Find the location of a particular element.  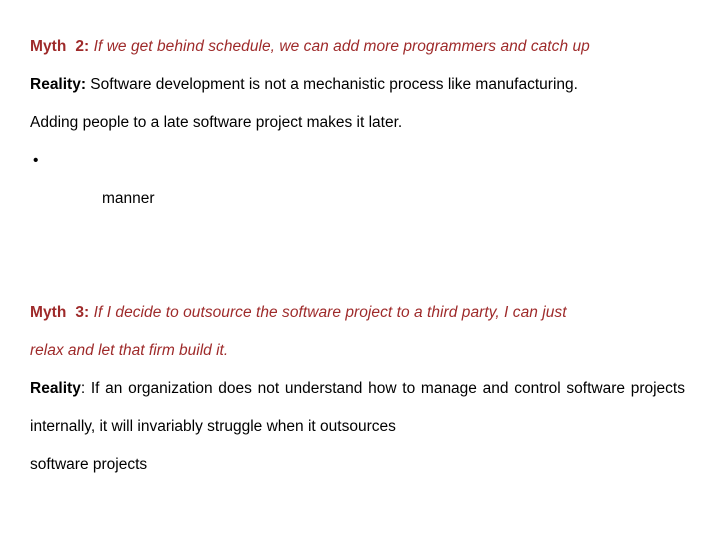

myth-3-number: 3: is located at coordinates (82, 312).